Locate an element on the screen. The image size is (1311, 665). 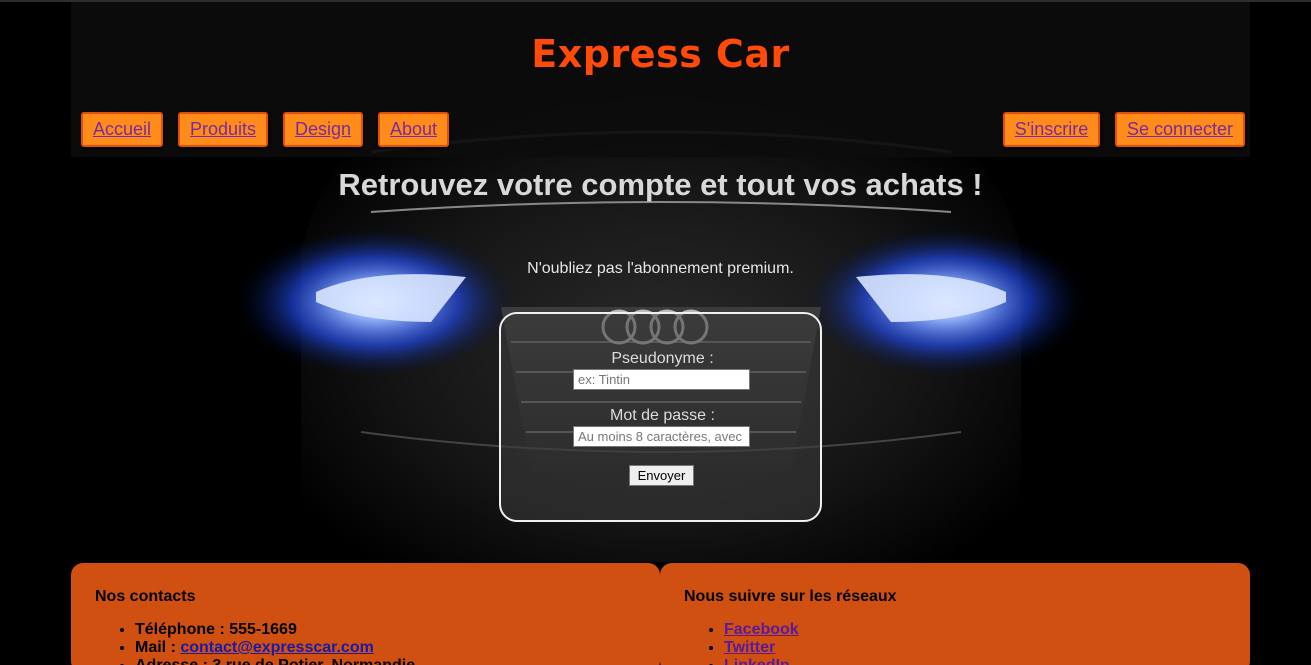
brand-title: Express Car is located at coordinates (660, 54).